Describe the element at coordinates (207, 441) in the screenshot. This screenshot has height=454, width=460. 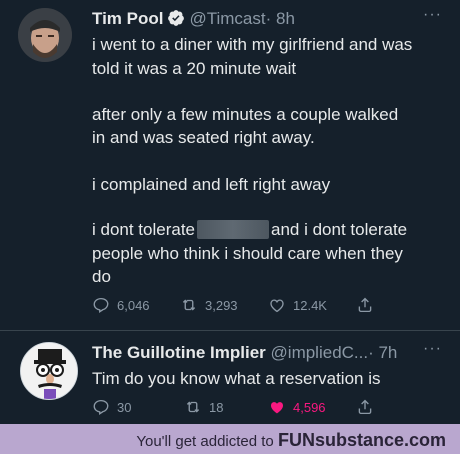
I see `watermark-prefix: You'll get addicted to` at that location.